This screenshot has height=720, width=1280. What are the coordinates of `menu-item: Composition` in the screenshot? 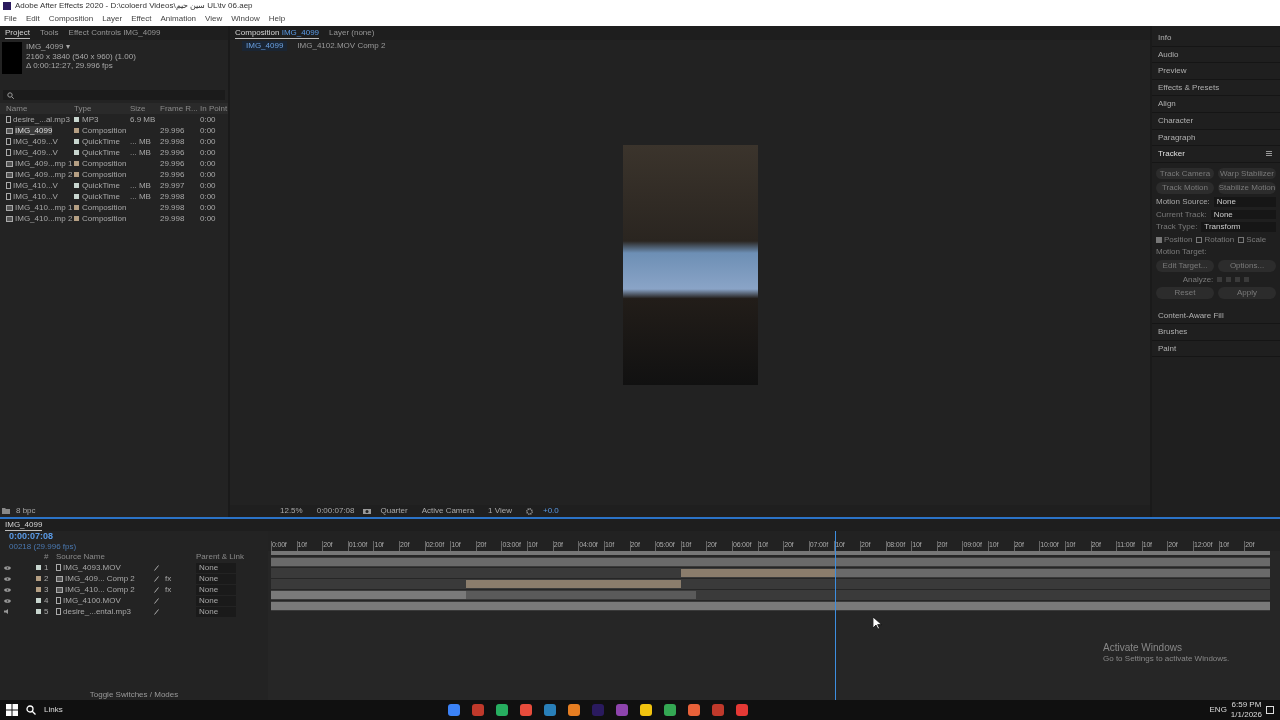 It's located at (71, 19).